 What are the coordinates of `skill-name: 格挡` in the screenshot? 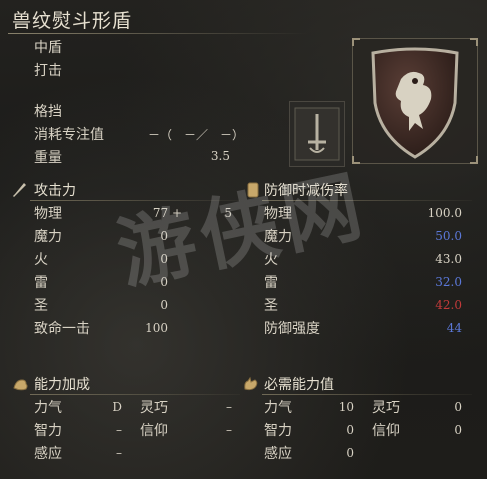 It's located at (48, 112).